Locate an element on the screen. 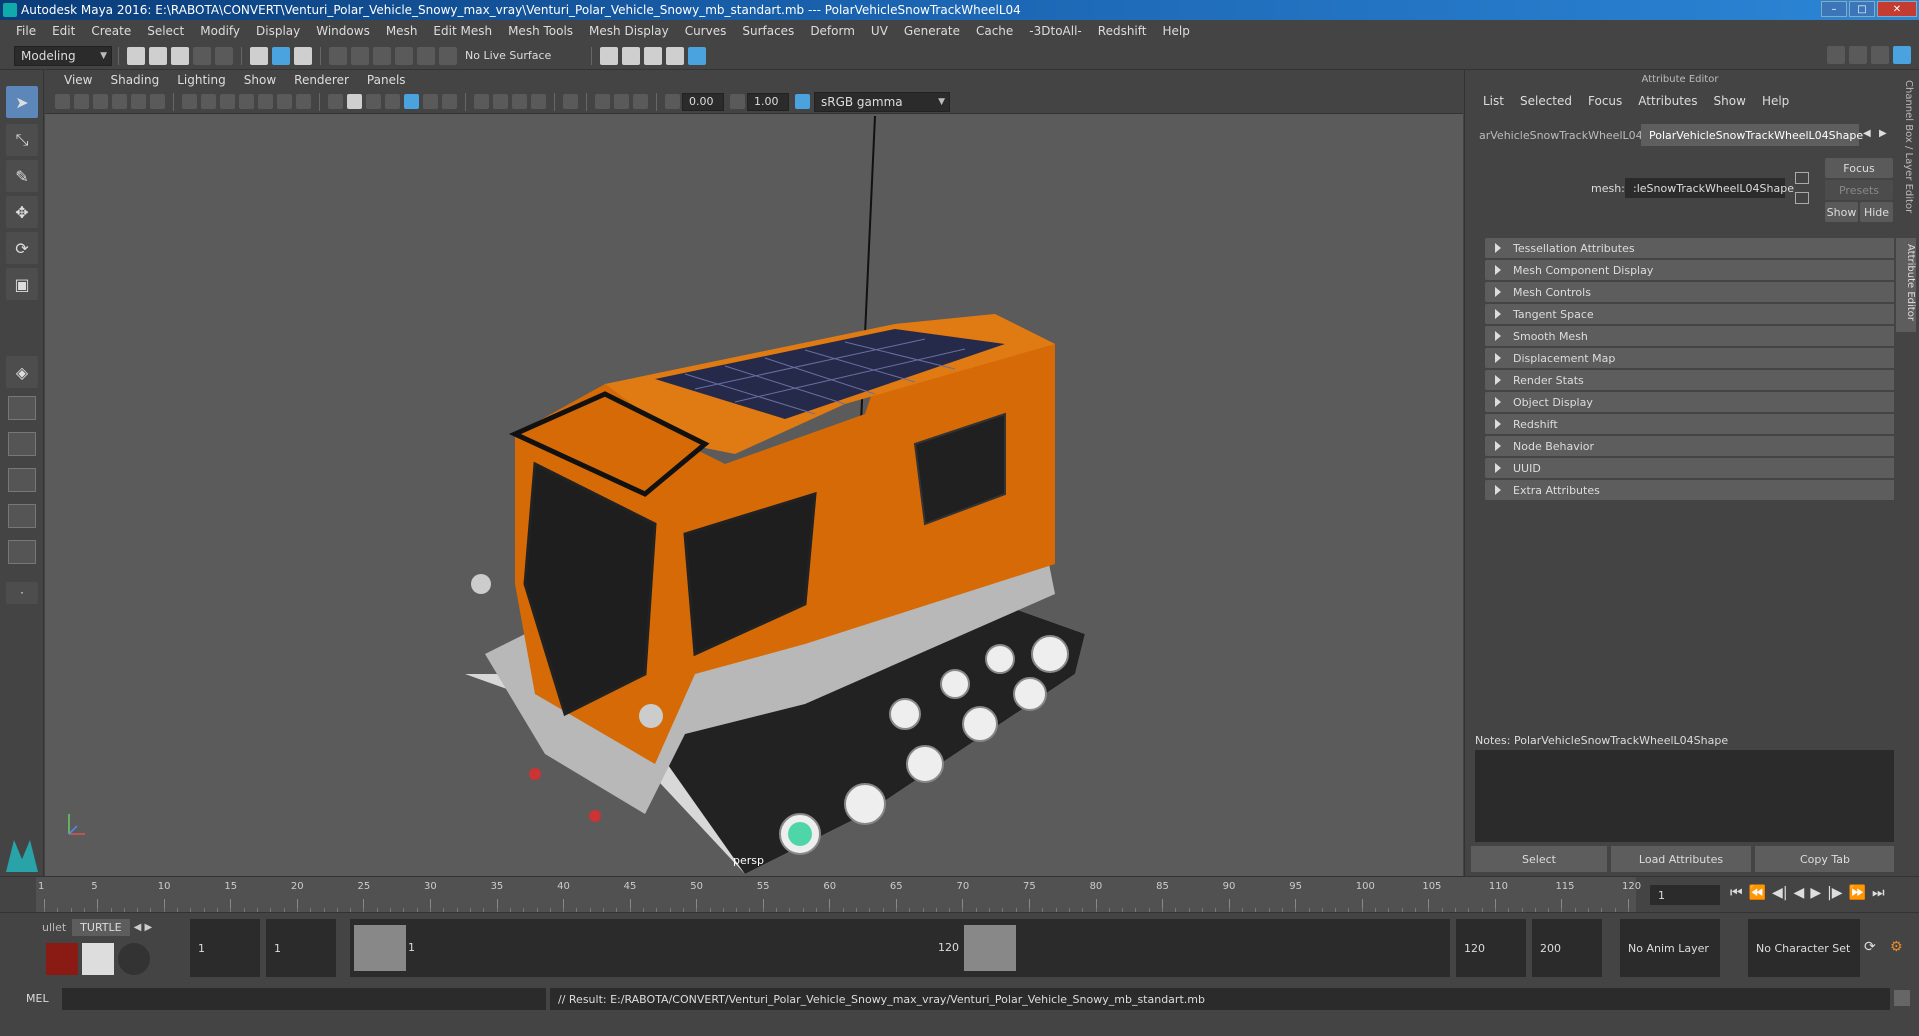  image-plane-icon is located at coordinates (119, 101).